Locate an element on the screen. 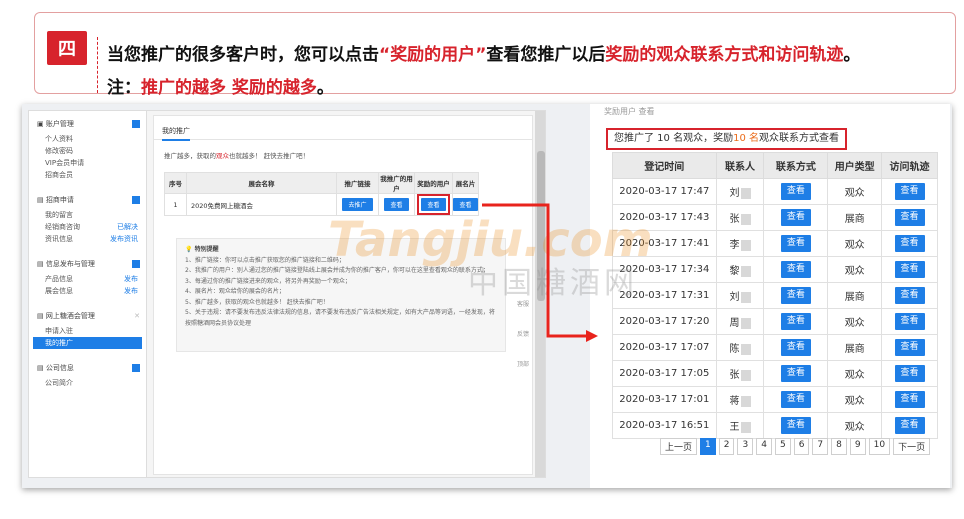  contact-name: 刘 is located at coordinates (740, 191).